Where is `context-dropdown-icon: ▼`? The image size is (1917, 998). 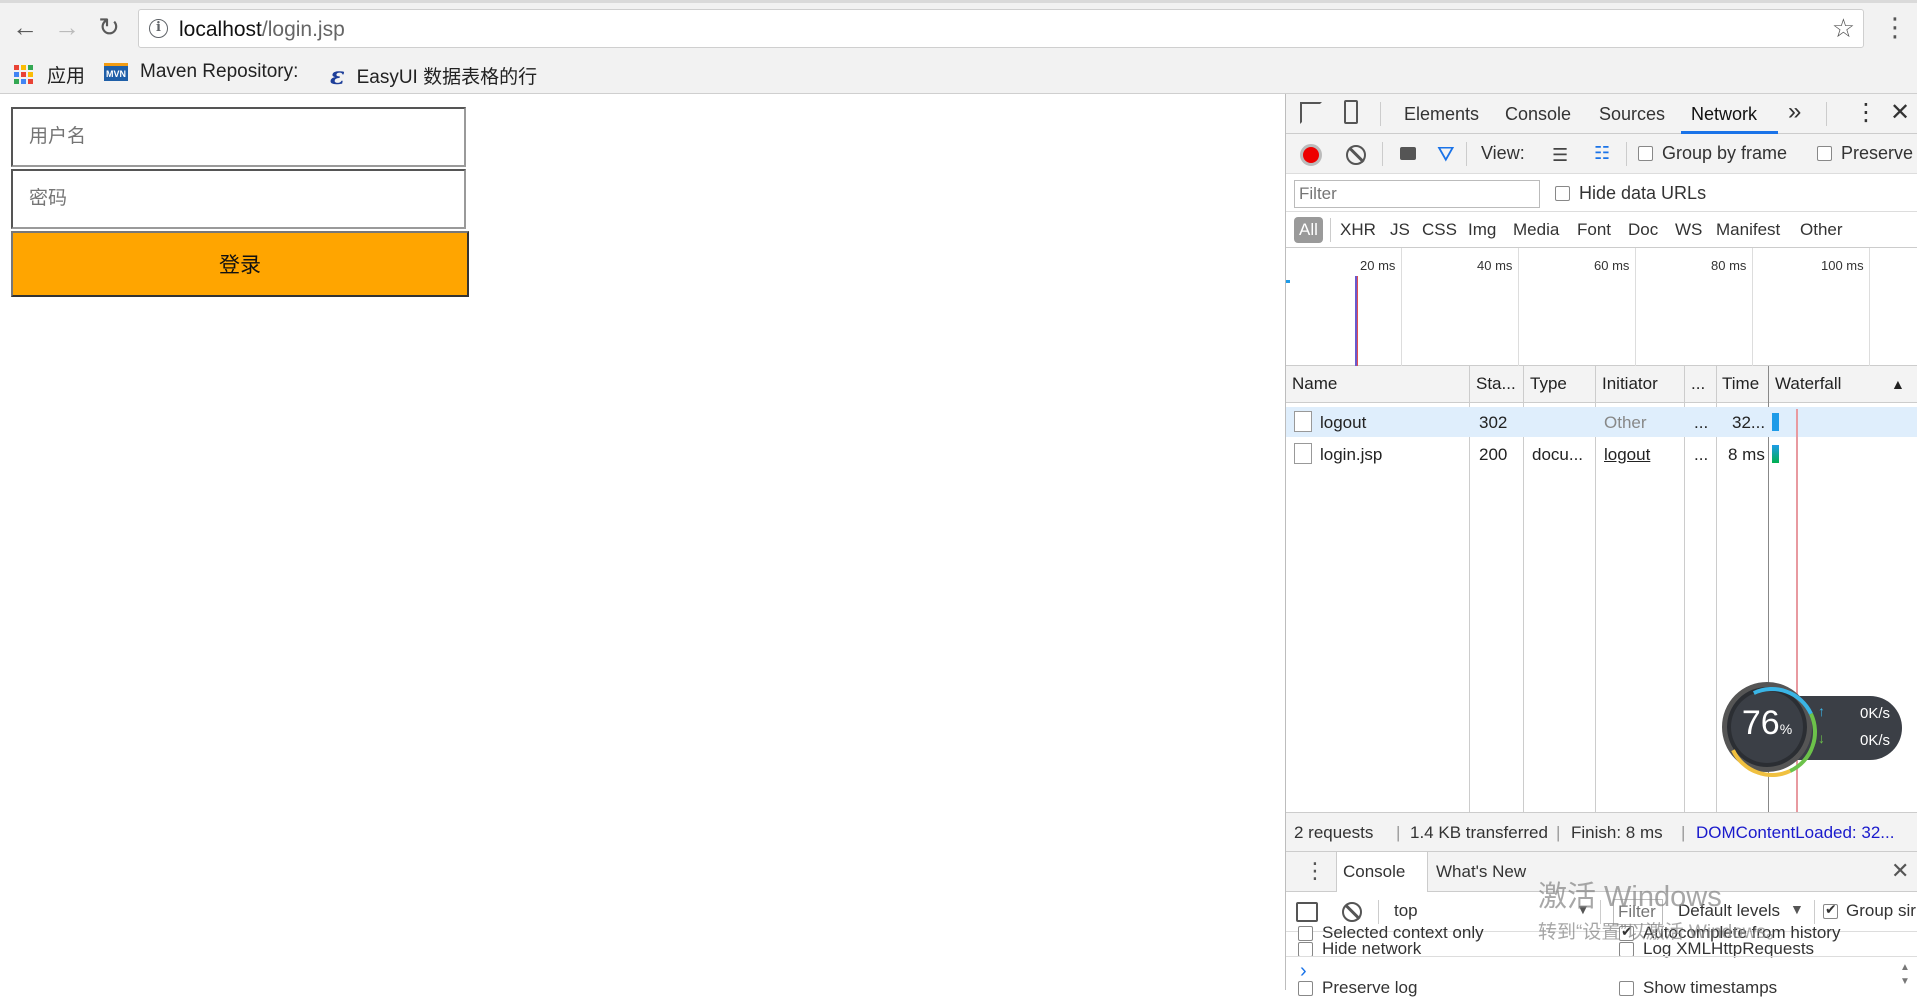
context-dropdown-icon: ▼ is located at coordinates (1583, 909).